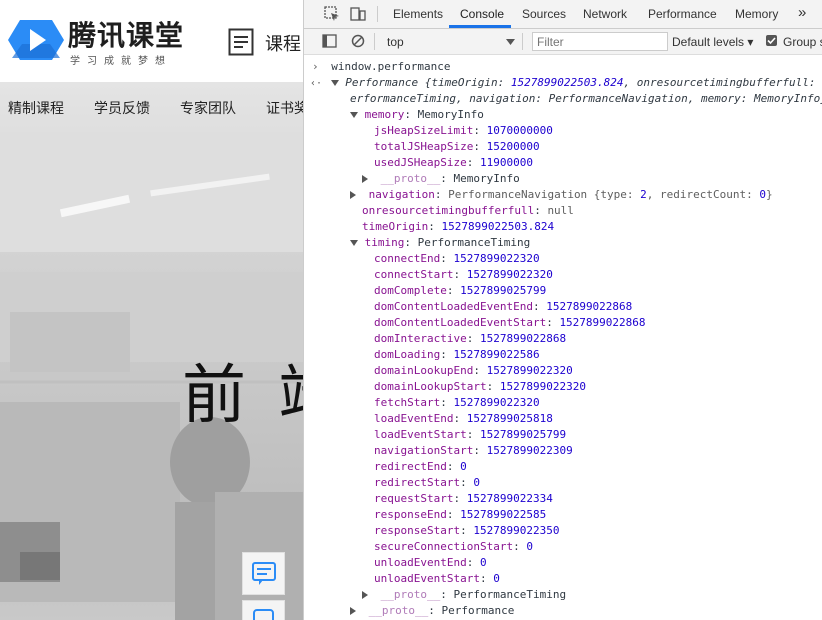  I want to click on logo-slogan: 学习成就梦想, so click(121, 61).